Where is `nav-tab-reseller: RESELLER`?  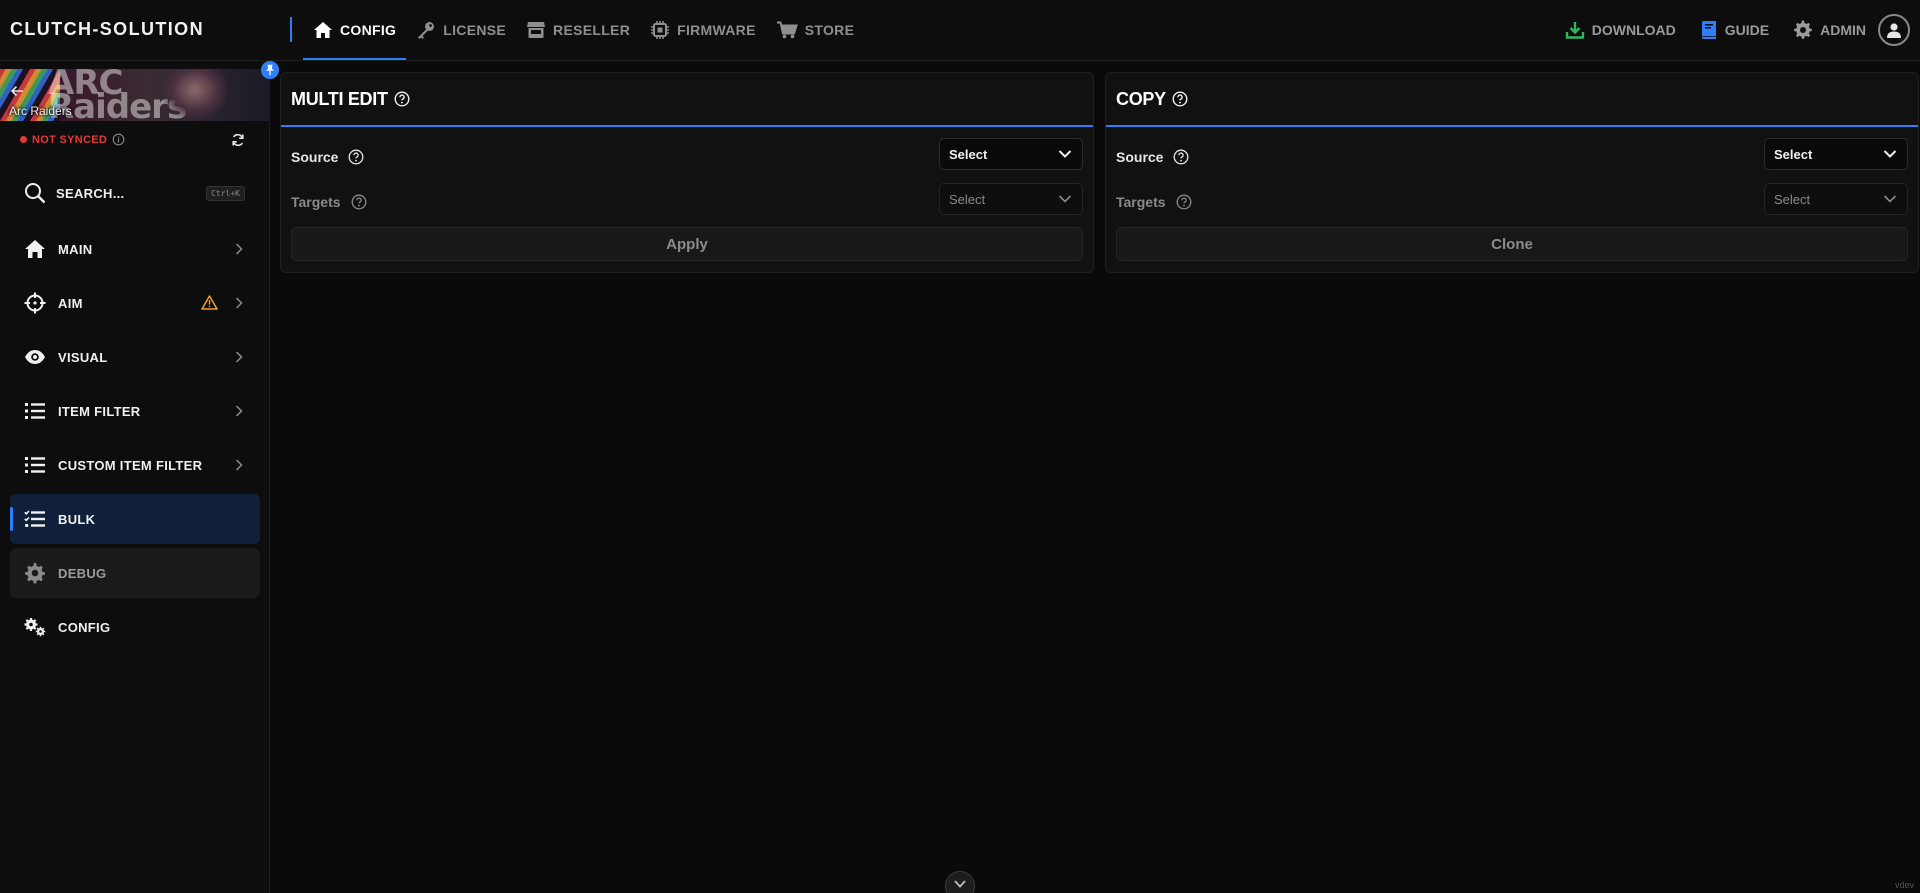
nav-tab-reseller: RESELLER is located at coordinates (578, 30).